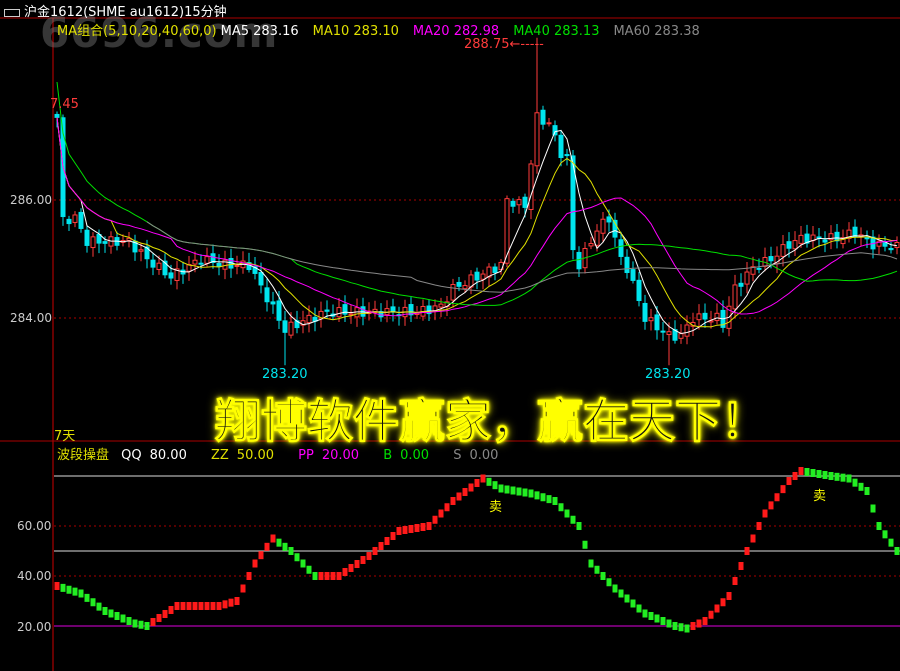 The image size is (900, 671). Describe the element at coordinates (388, 455) in the screenshot. I see `b-label: B` at that location.